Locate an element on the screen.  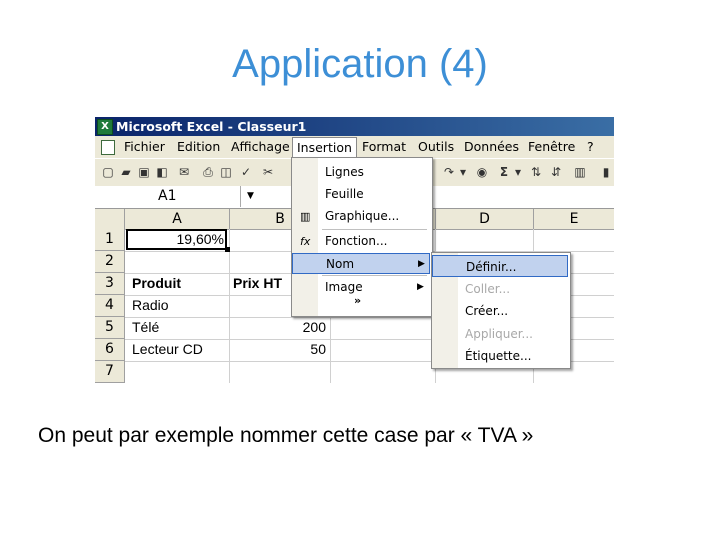
expand-menu-icon: » is located at coordinates (357, 300).